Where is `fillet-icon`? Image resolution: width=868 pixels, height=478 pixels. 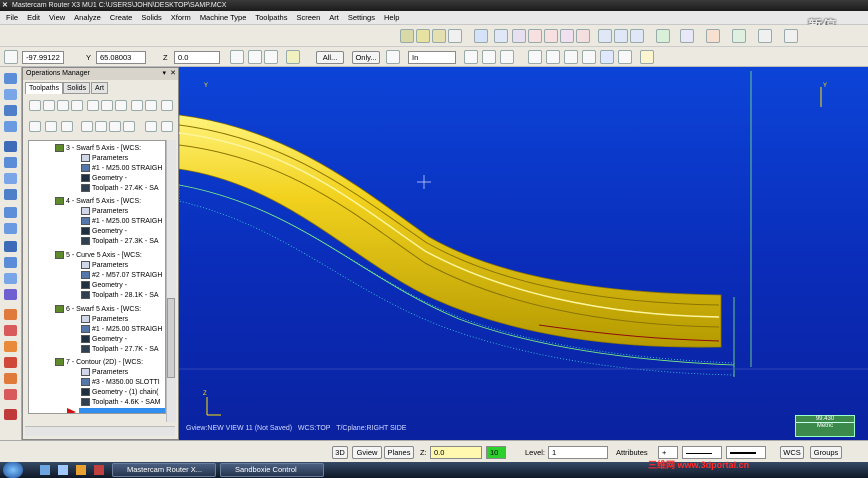
fillet-icon is located at coordinates (765, 36).